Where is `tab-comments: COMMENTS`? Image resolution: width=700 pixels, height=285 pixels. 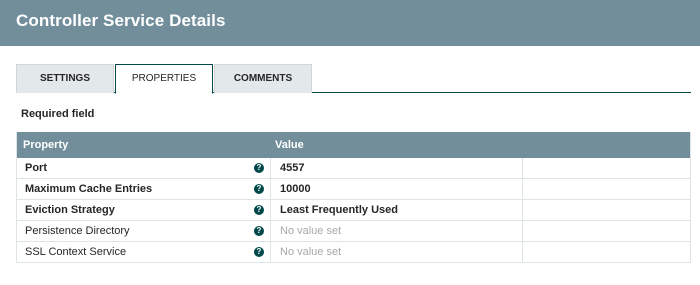
tab-comments: COMMENTS is located at coordinates (263, 78).